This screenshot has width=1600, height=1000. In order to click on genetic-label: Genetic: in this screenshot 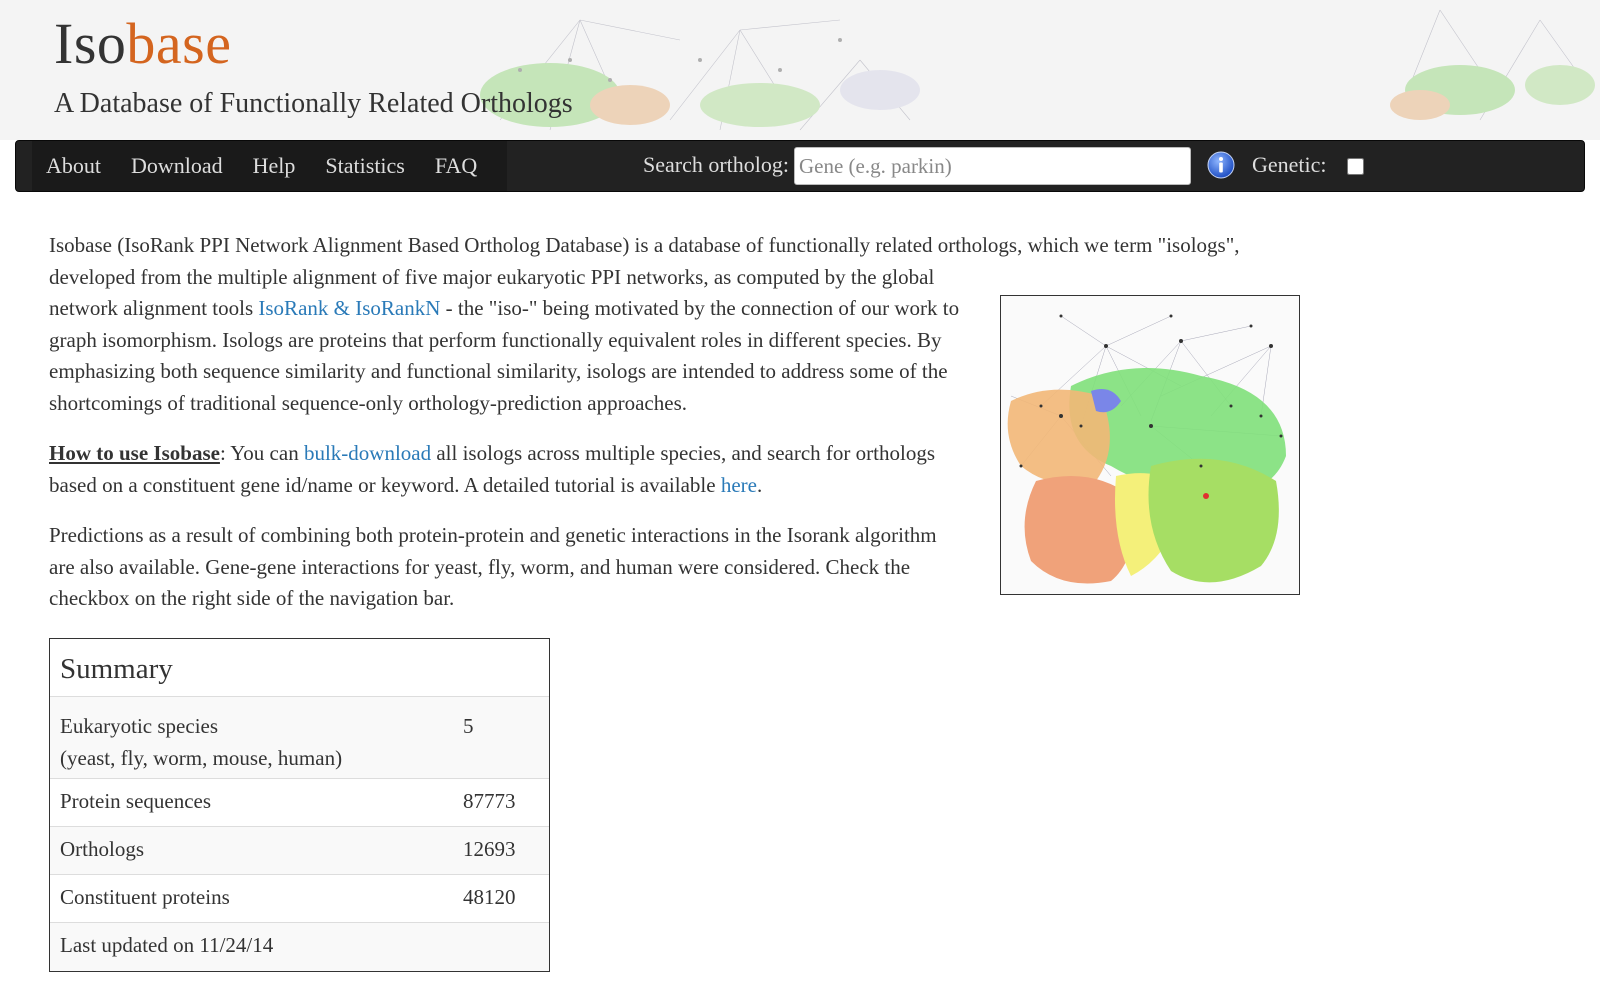, I will do `click(1289, 164)`.